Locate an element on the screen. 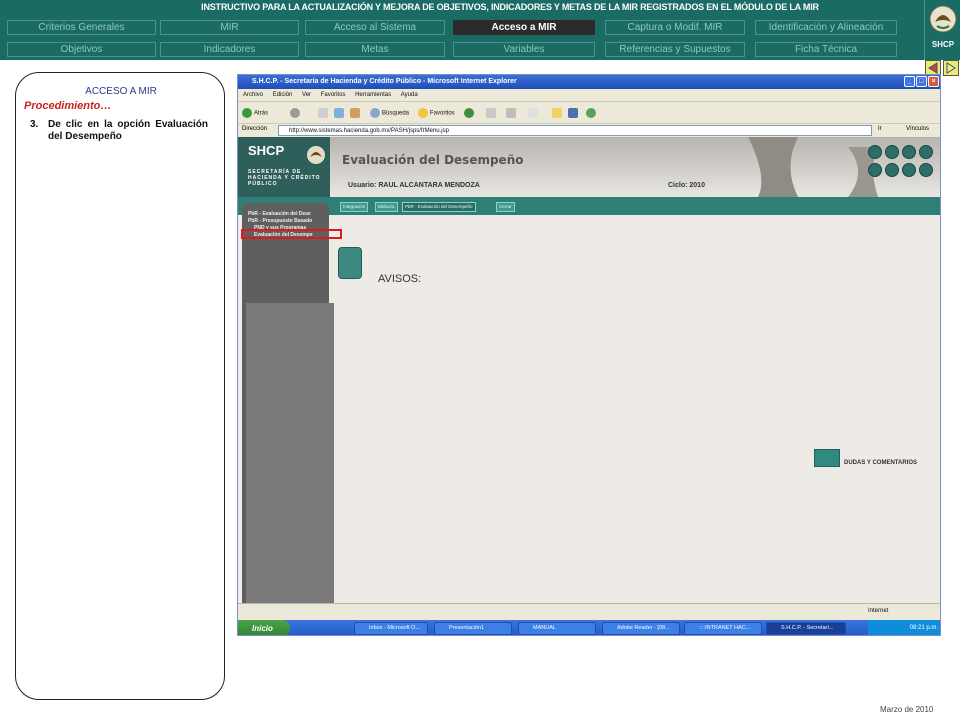 The height and width of the screenshot is (720, 960). research-button is located at coordinates (574, 113).